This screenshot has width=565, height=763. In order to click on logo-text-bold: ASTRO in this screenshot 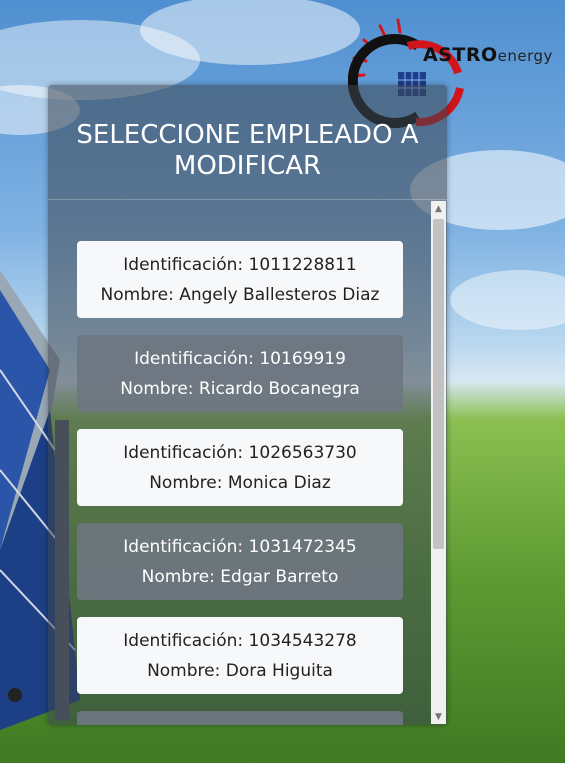, I will do `click(460, 55)`.